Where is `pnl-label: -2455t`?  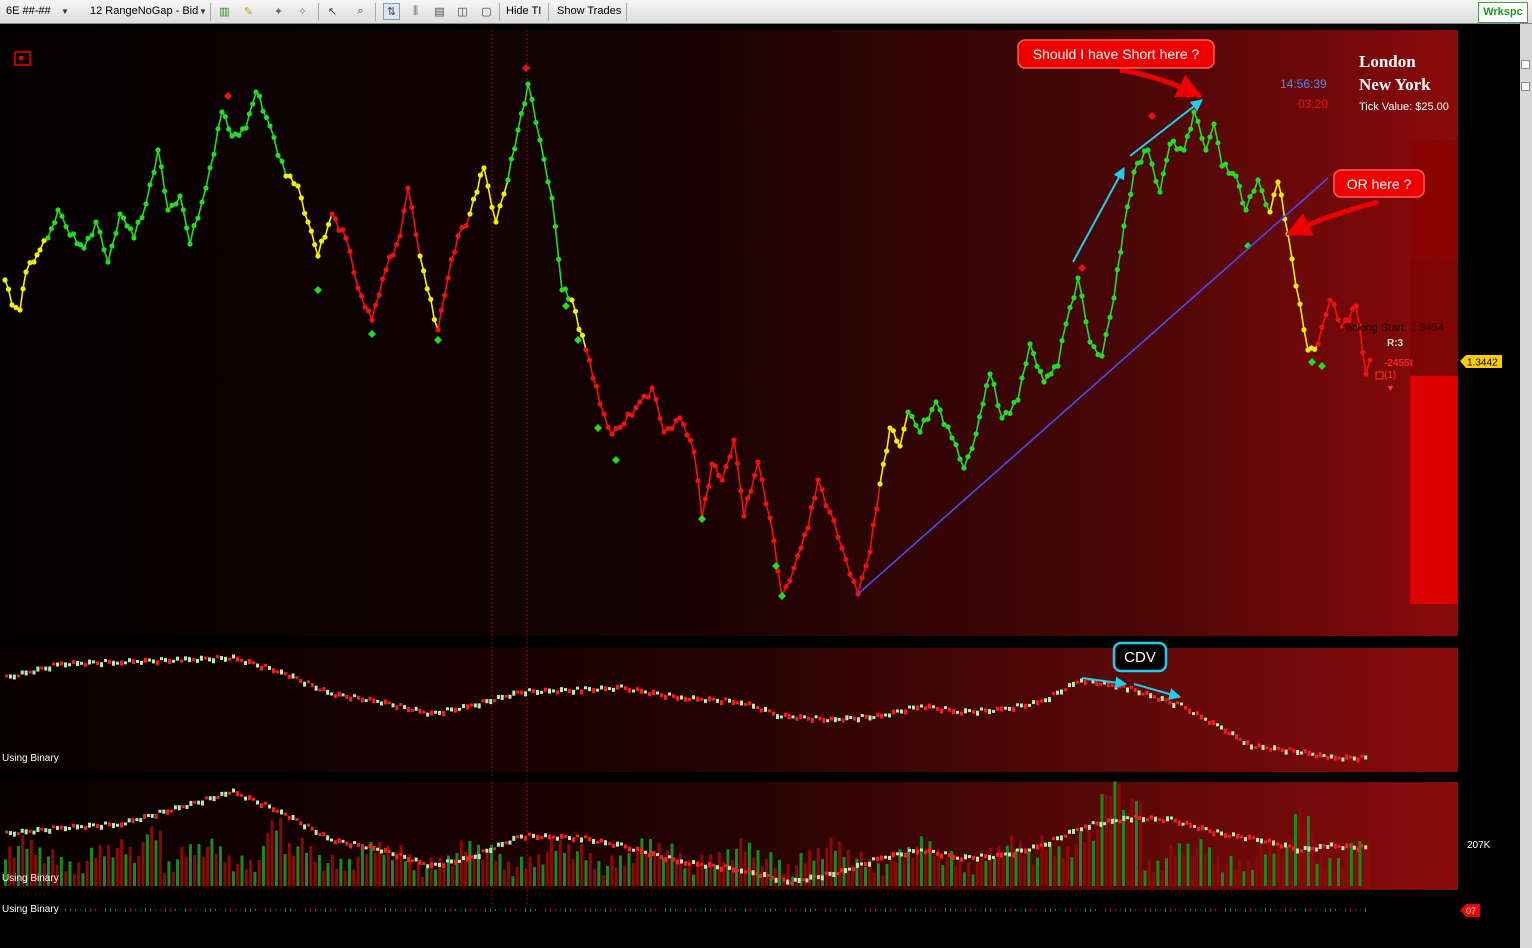 pnl-label: -2455t is located at coordinates (1399, 363).